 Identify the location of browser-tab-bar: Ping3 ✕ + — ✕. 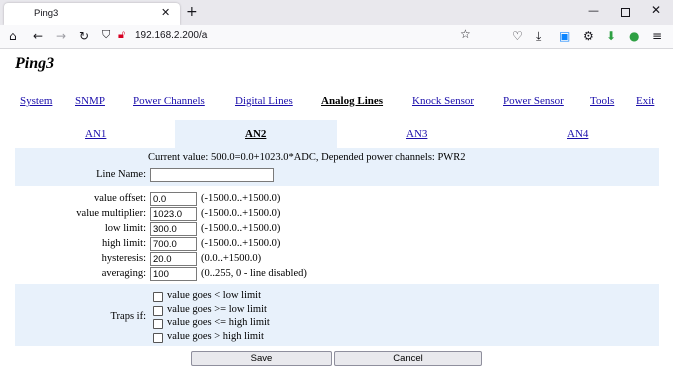
(336, 12).